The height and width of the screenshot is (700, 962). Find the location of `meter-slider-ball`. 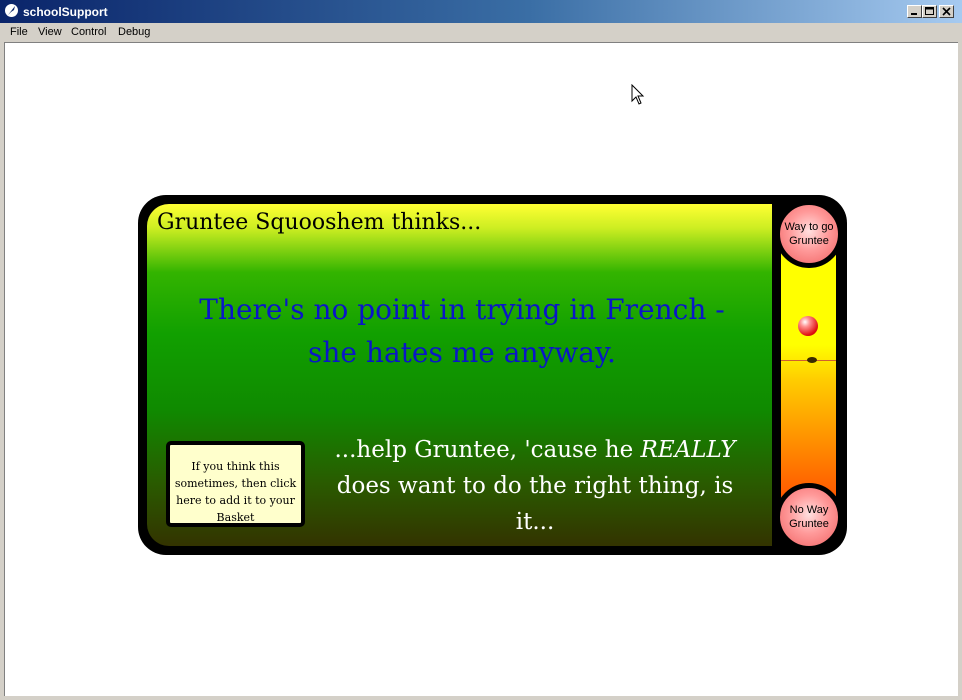

meter-slider-ball is located at coordinates (808, 326).